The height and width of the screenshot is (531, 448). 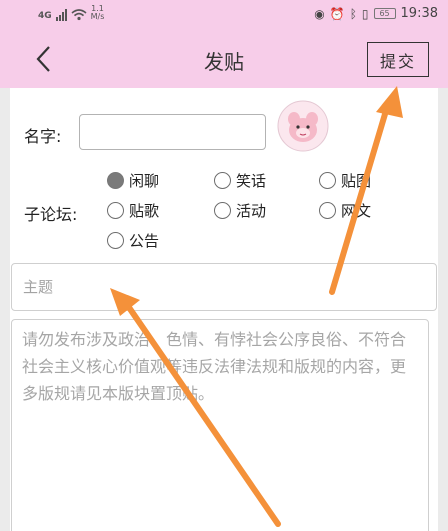 I want to click on app-header: 发贴 提交, so click(x=224, y=59).